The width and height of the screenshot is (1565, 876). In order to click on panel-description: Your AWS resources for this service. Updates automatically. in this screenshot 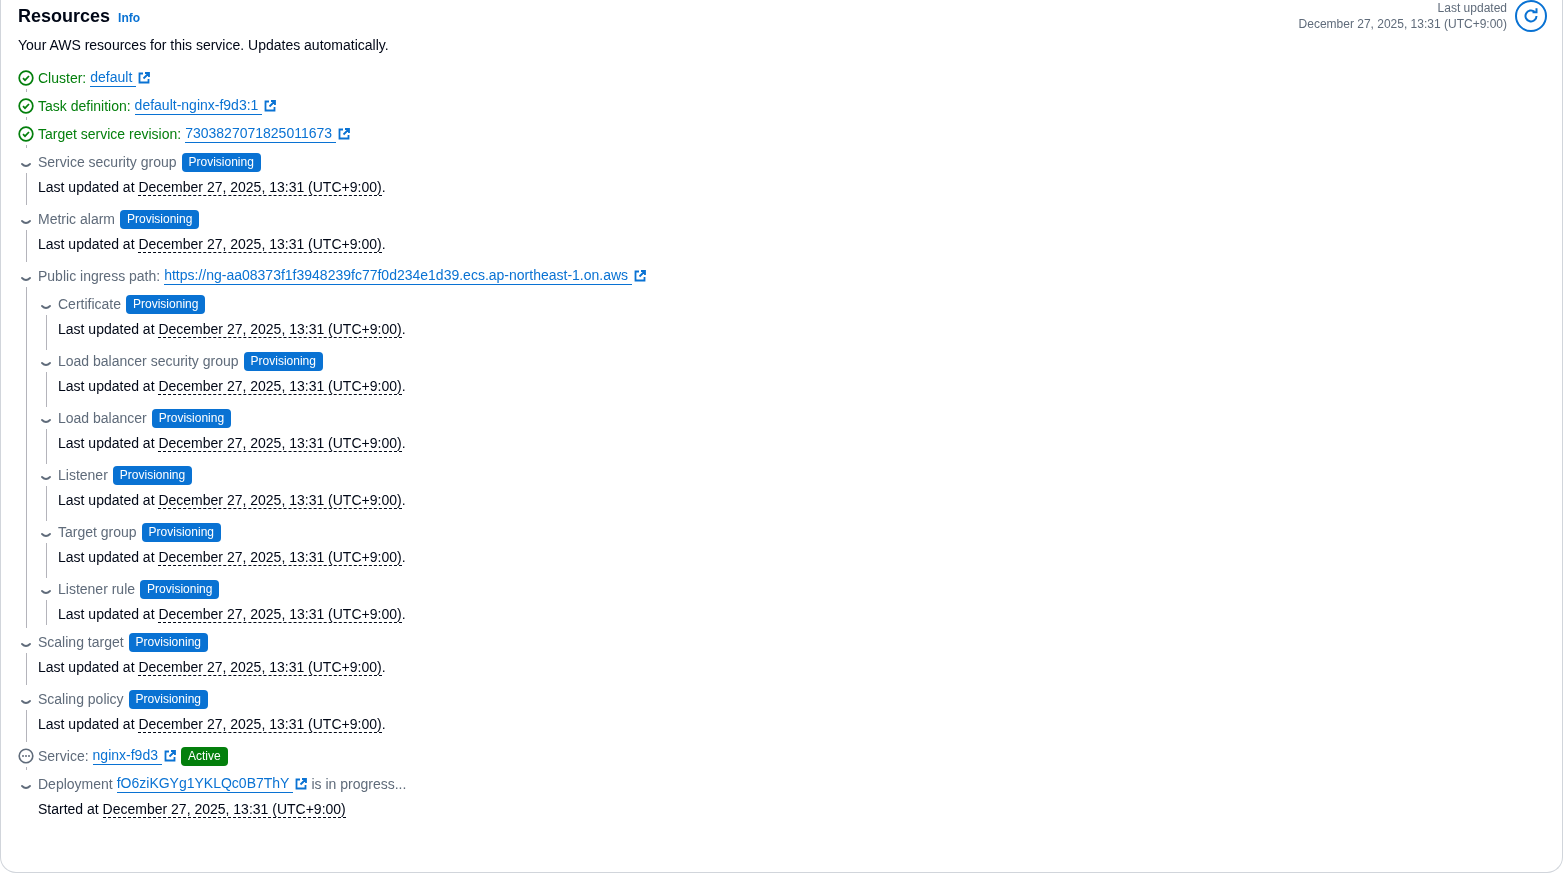, I will do `click(203, 45)`.